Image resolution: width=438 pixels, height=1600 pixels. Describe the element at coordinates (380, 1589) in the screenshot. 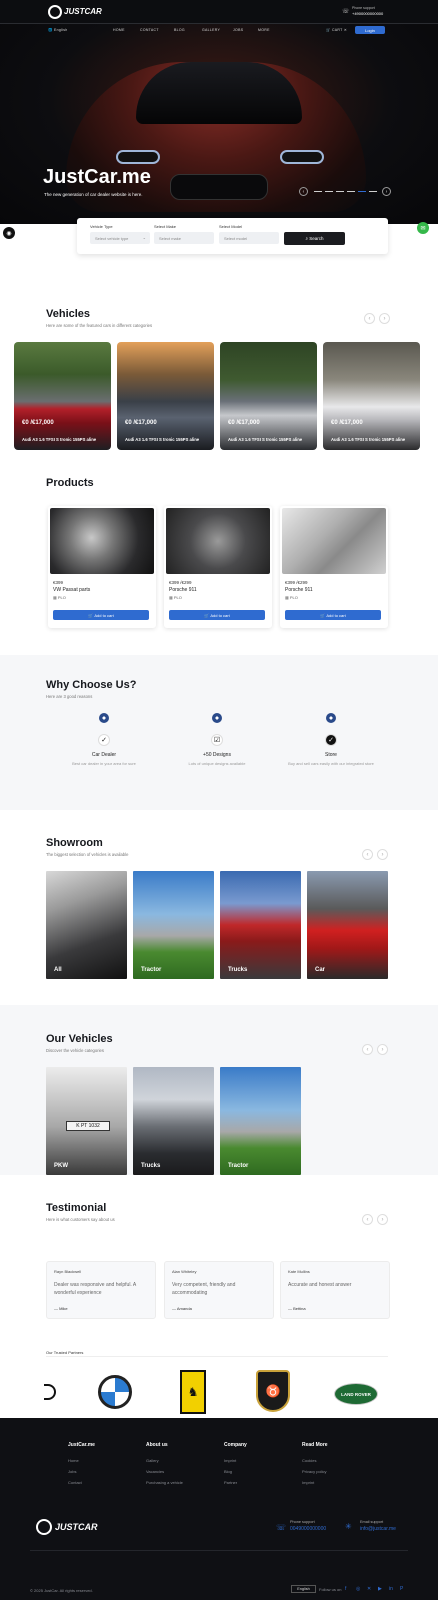

I see `youtube-icon: ▶` at that location.